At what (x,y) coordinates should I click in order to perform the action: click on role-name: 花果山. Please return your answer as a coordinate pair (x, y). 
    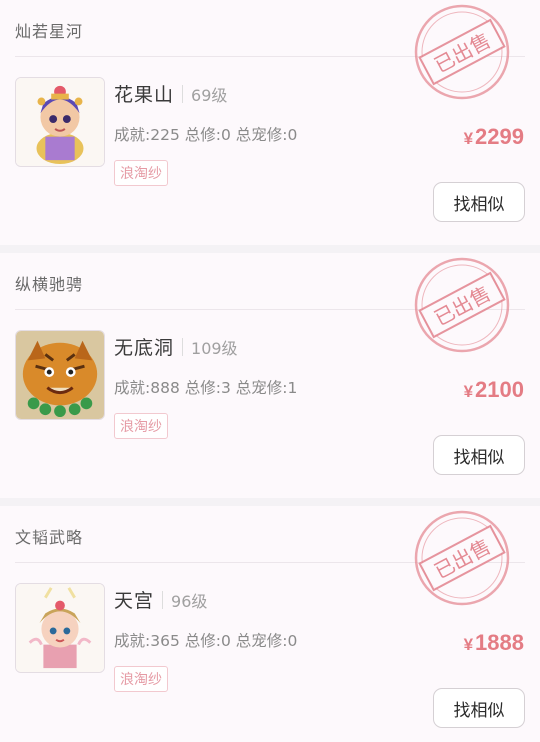
    Looking at the image, I should click on (144, 95).